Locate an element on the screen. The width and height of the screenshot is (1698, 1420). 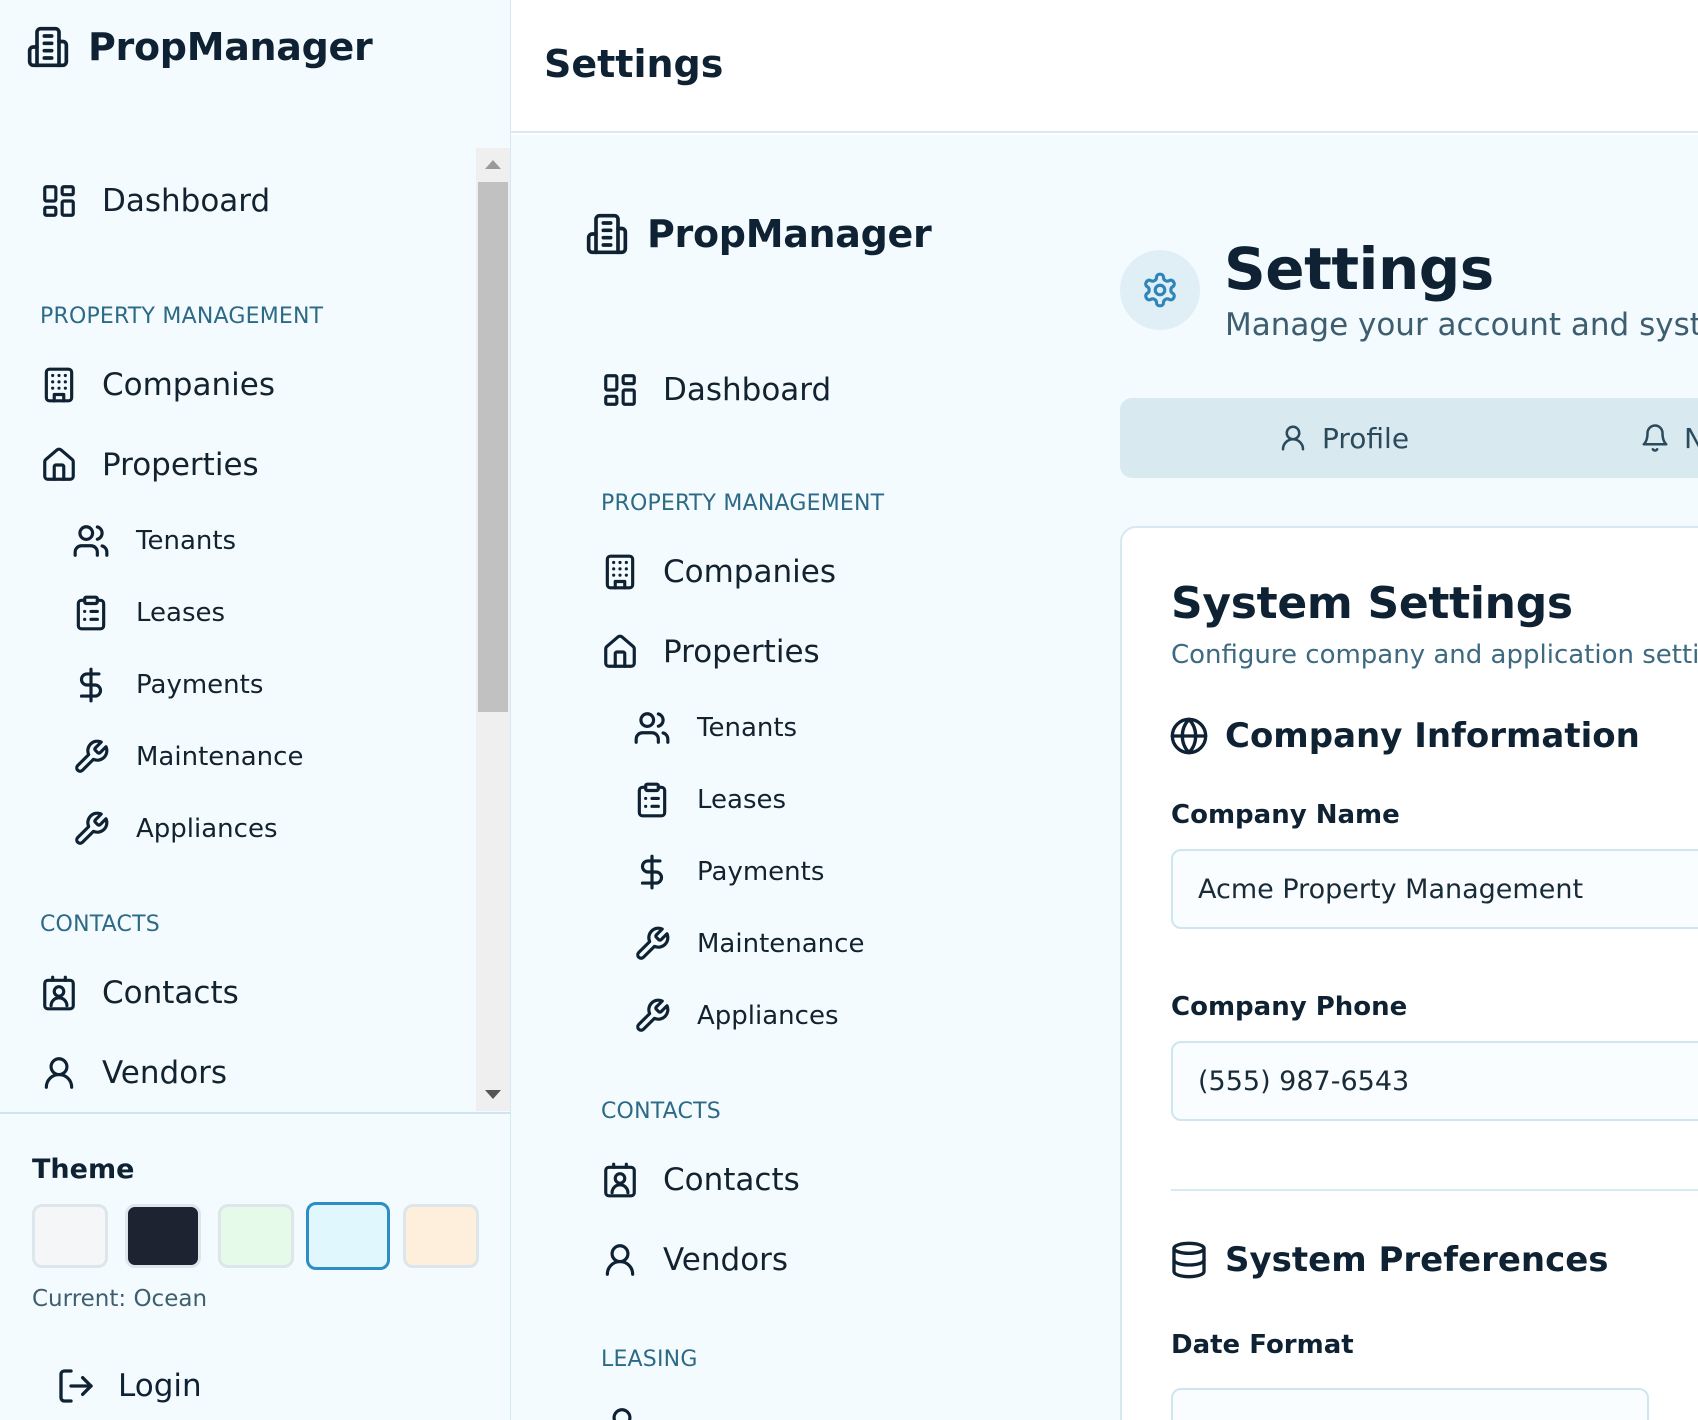
settings-subtitle: Manage your account and system is located at coordinates (1461, 325).